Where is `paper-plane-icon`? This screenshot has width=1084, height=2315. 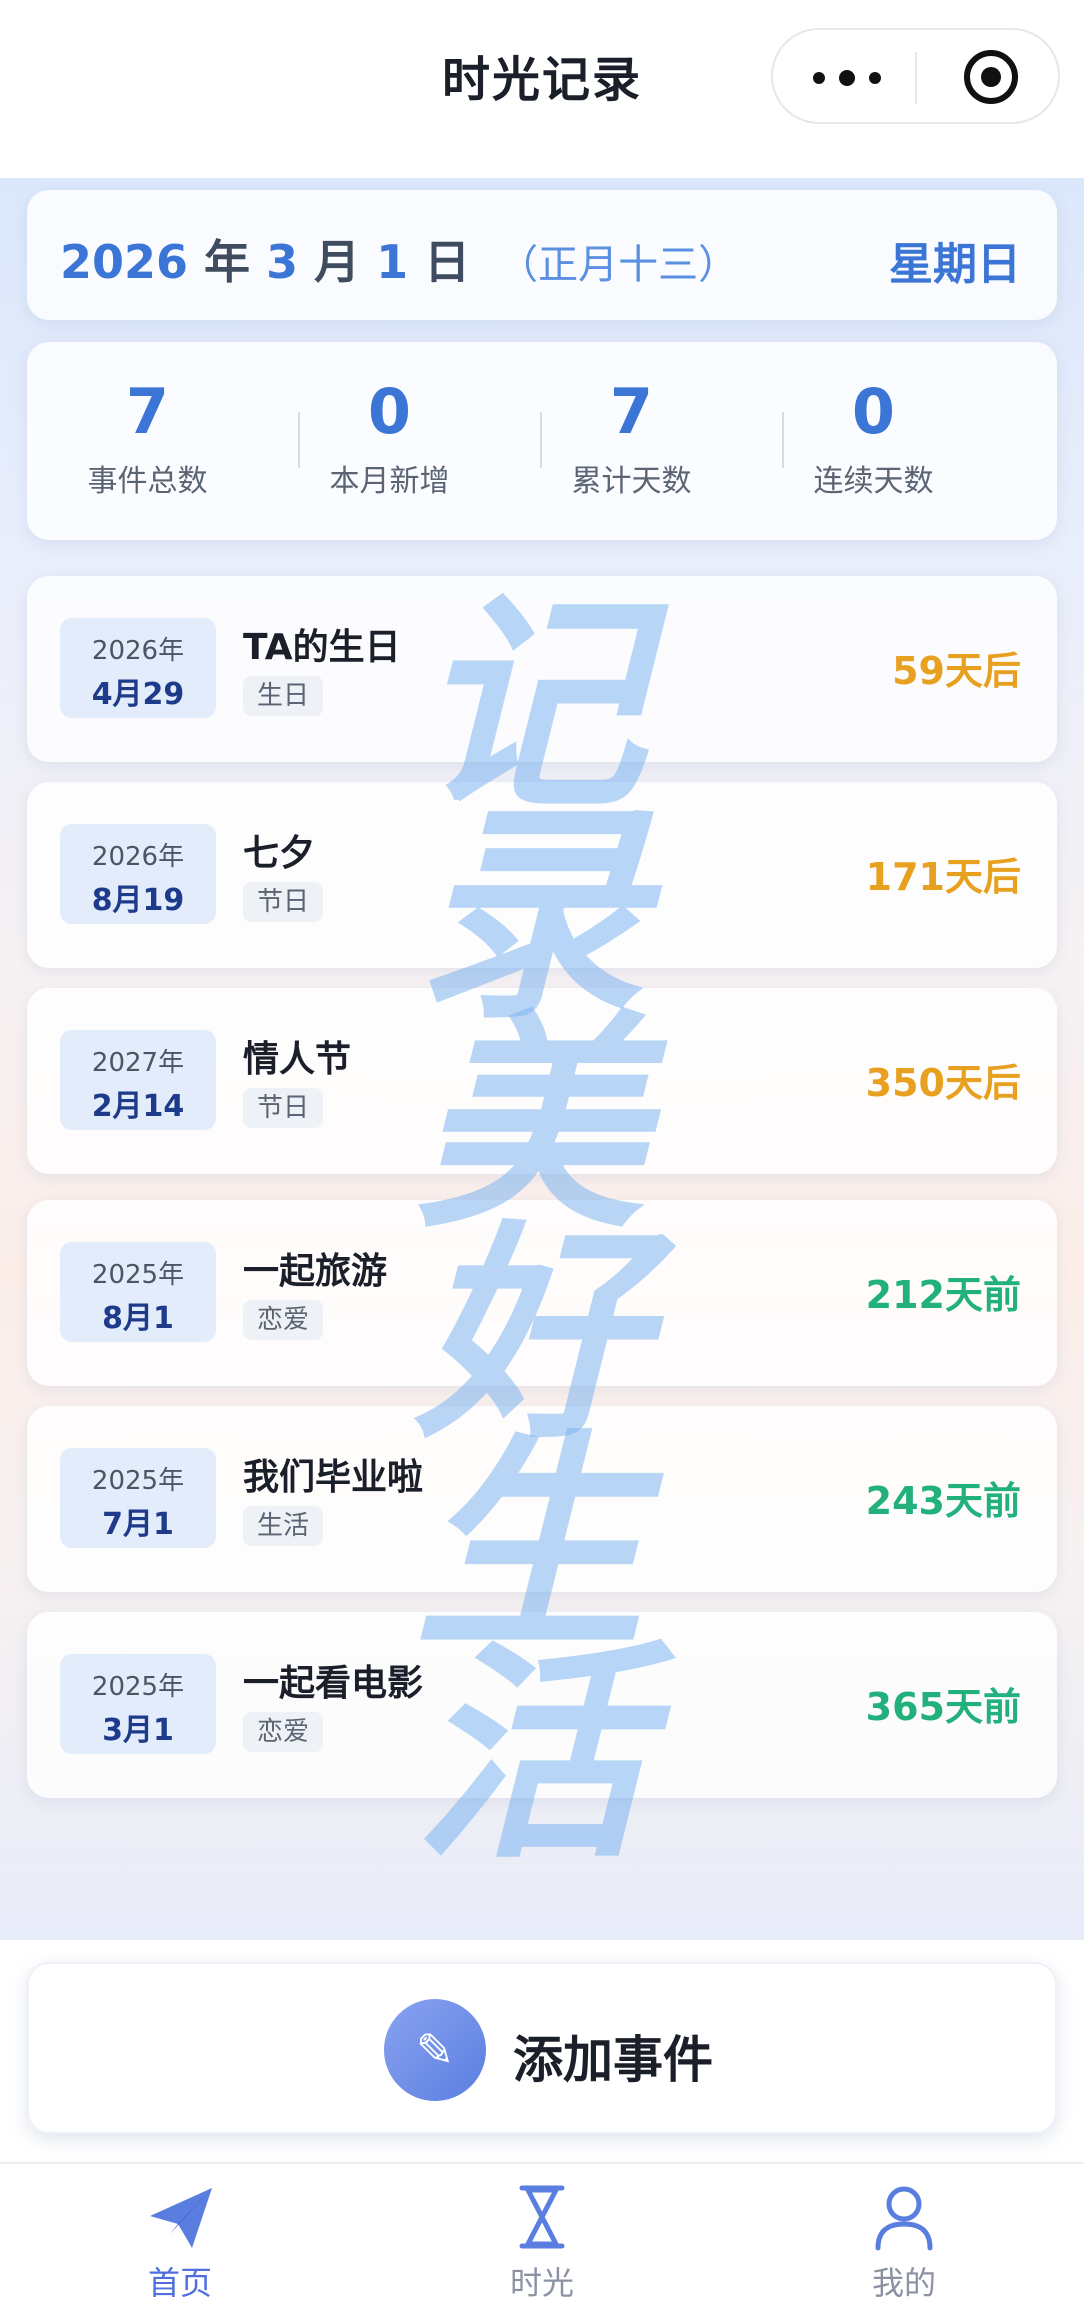 paper-plane-icon is located at coordinates (181, 2218).